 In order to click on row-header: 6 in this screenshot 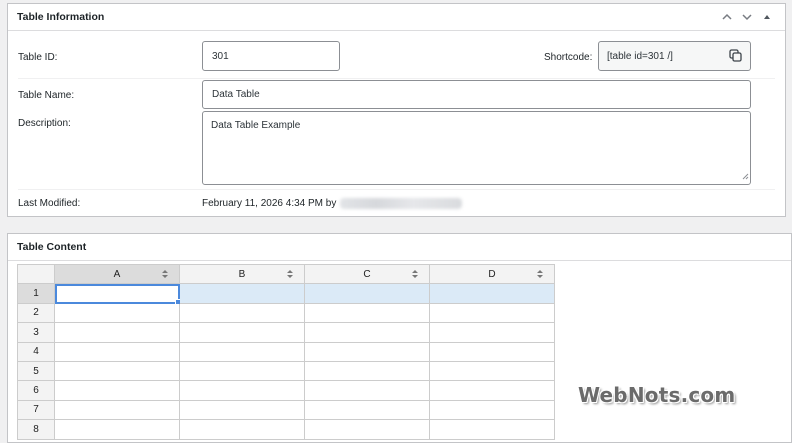, I will do `click(36, 391)`.